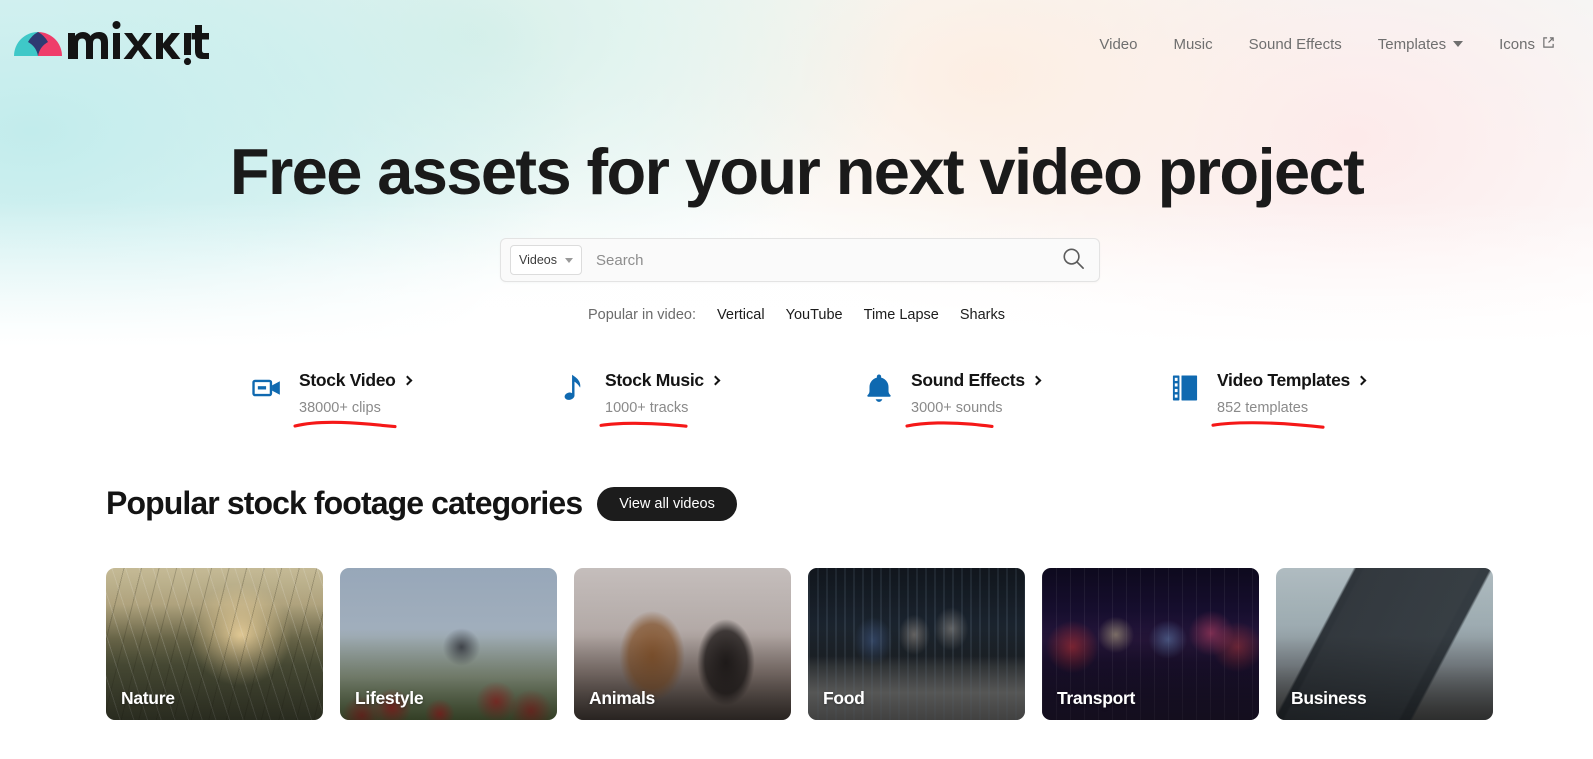 This screenshot has width=1593, height=759. What do you see at coordinates (797, 171) in the screenshot?
I see `hero-title: Free assets for your next video project` at bounding box center [797, 171].